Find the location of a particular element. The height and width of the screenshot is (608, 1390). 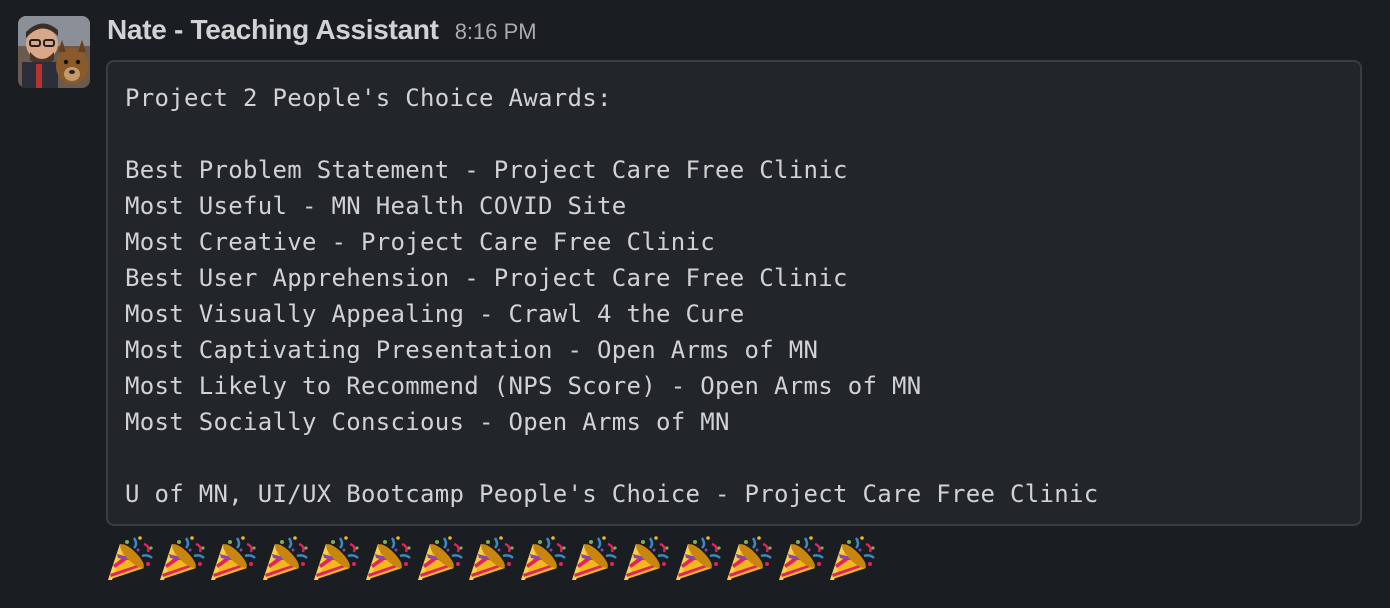

message-header: Nate - Teaching Assistant 8:16 PM is located at coordinates (322, 32).